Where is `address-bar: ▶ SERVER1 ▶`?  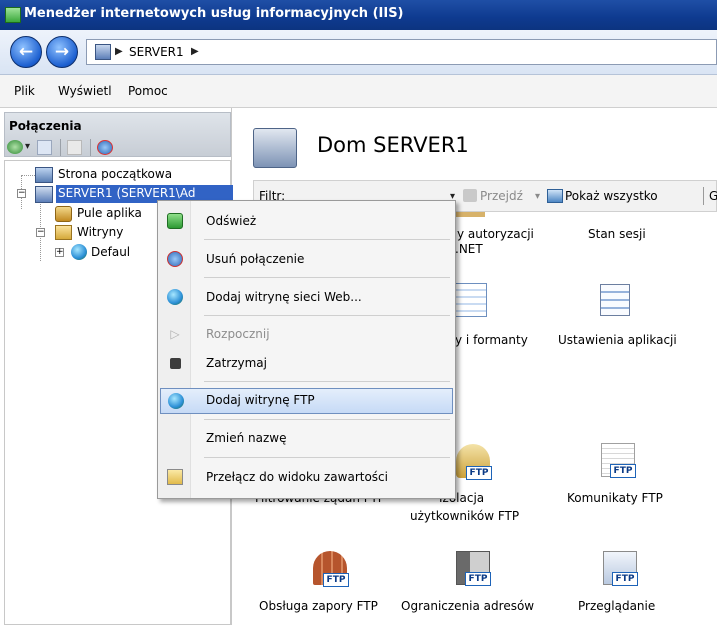 address-bar: ▶ SERVER1 ▶ is located at coordinates (401, 52).